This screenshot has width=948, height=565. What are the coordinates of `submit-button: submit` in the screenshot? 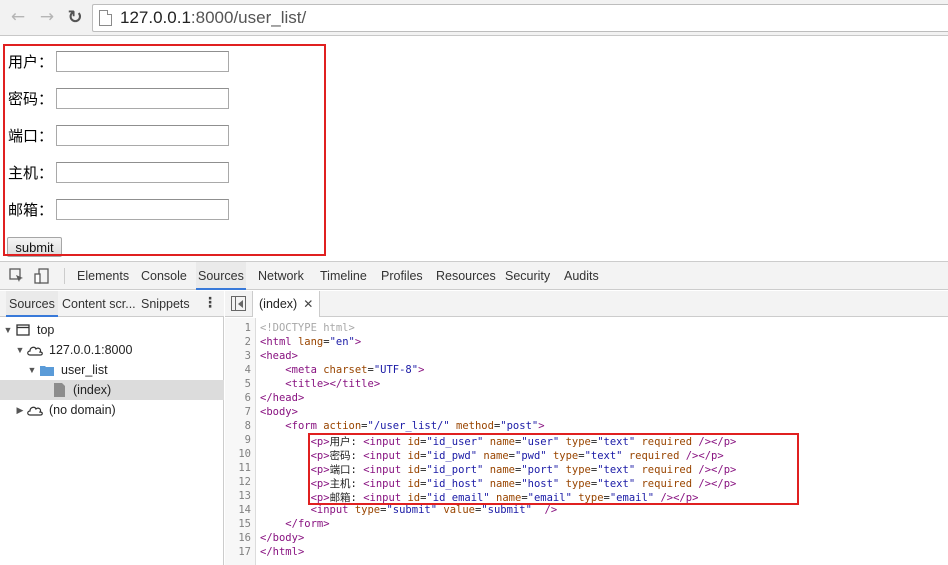 It's located at (34, 247).